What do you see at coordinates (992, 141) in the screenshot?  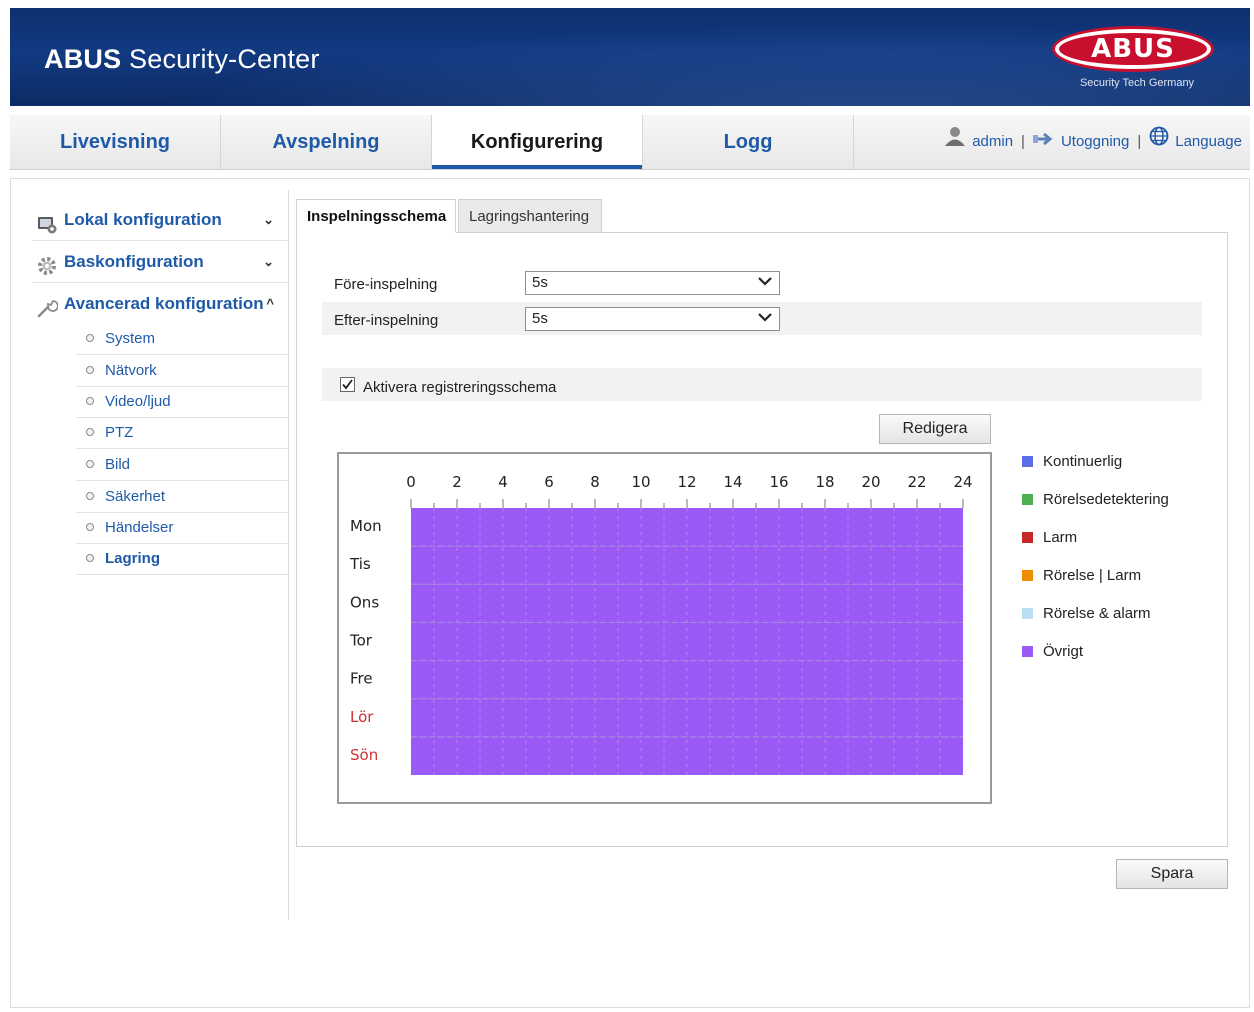 I see `user-link: admin` at bounding box center [992, 141].